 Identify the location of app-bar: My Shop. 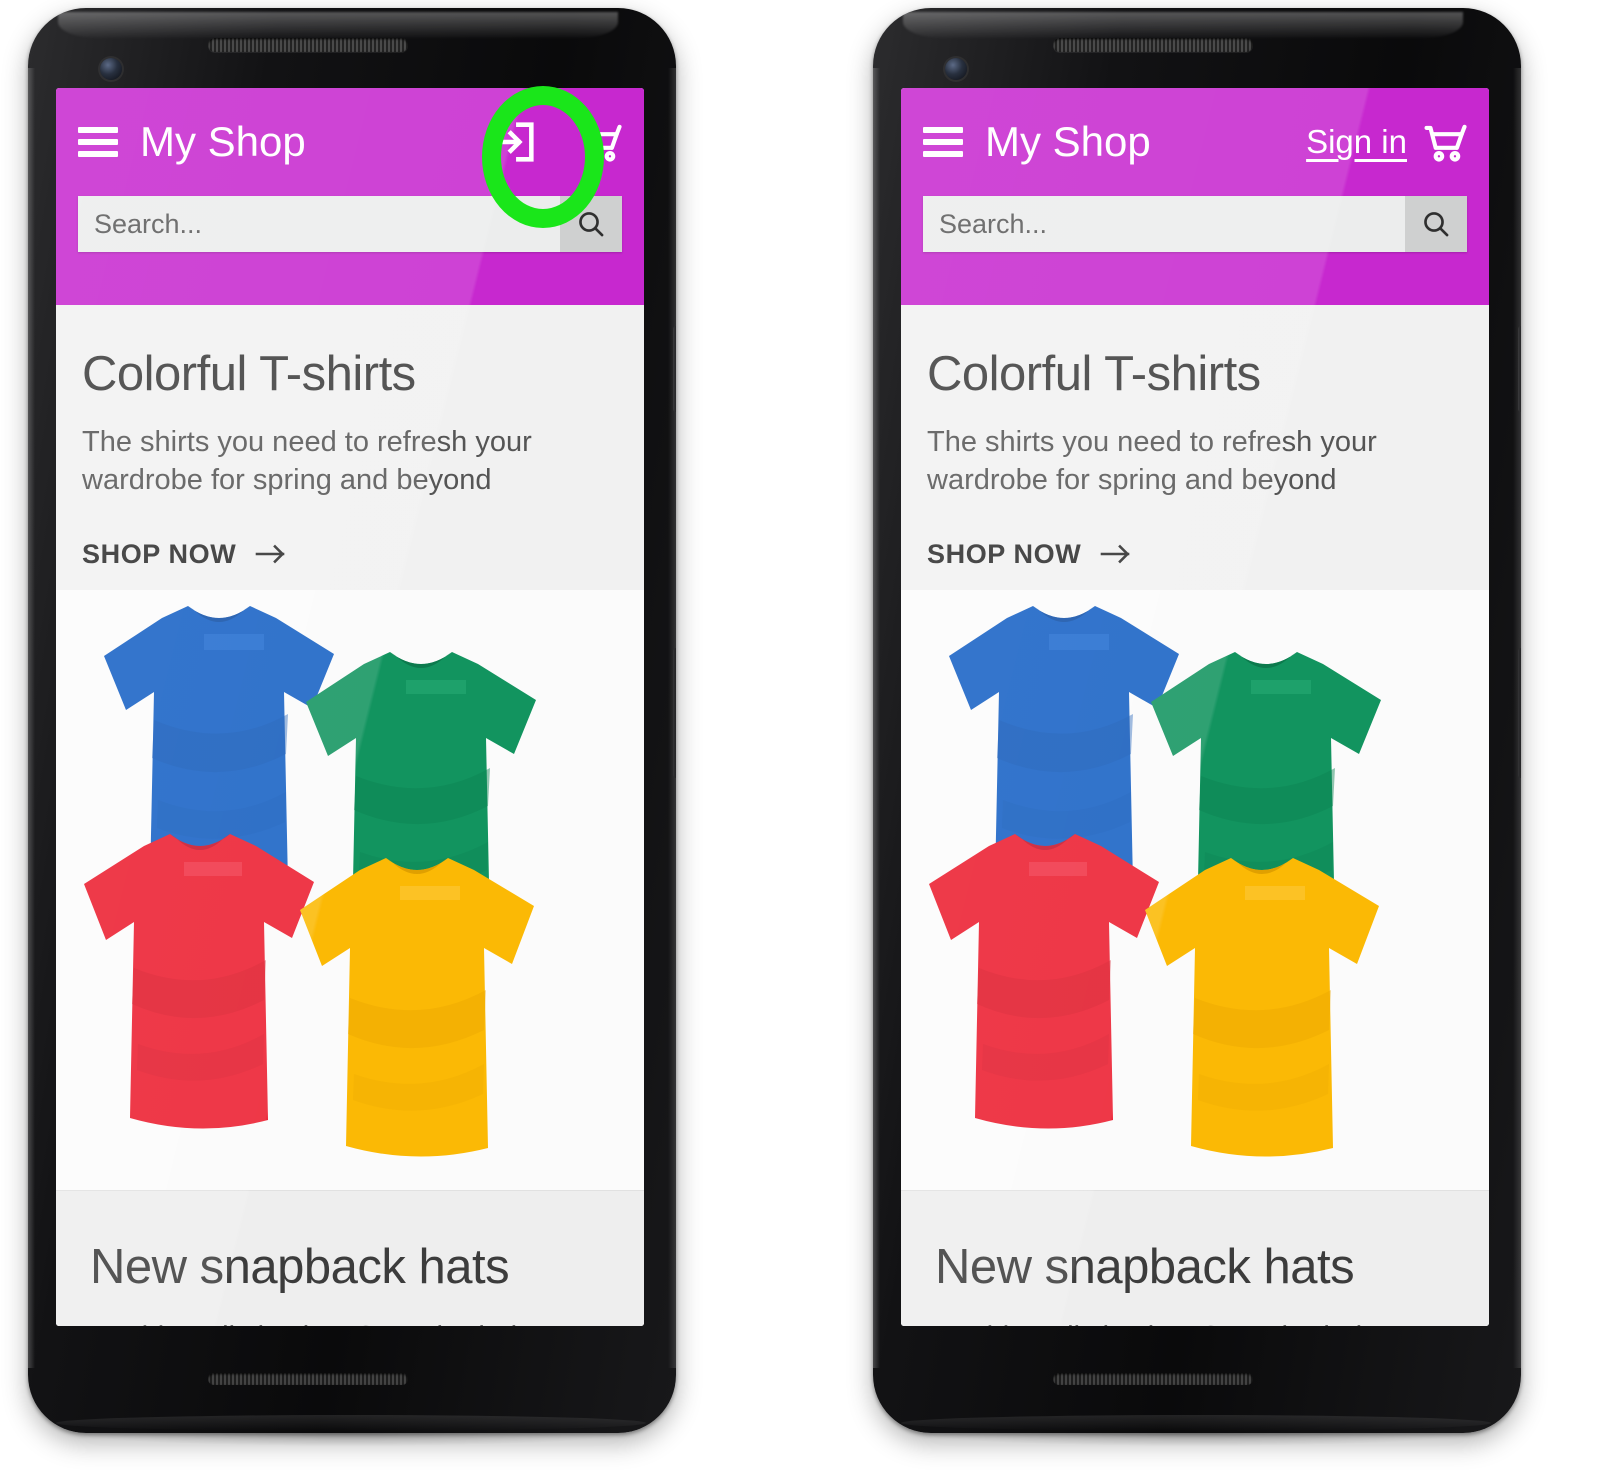
(350, 196).